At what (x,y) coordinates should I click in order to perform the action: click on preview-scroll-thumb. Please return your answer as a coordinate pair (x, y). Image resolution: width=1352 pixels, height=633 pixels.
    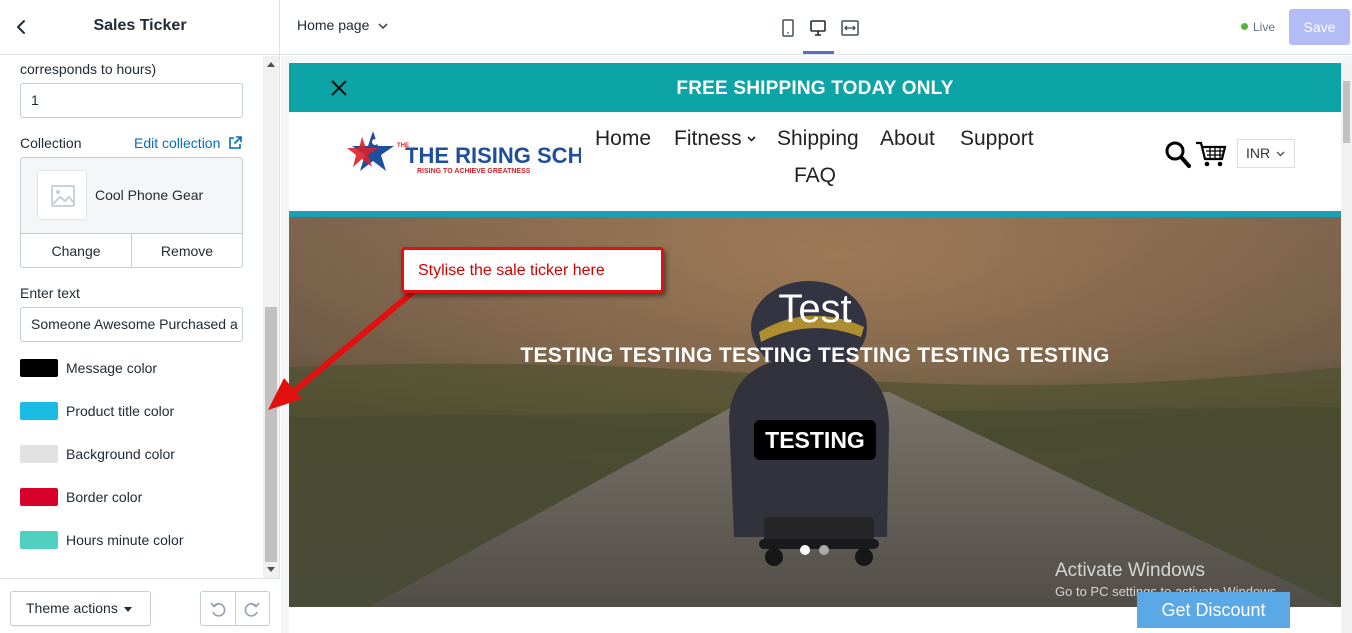
    Looking at the image, I should click on (1346, 112).